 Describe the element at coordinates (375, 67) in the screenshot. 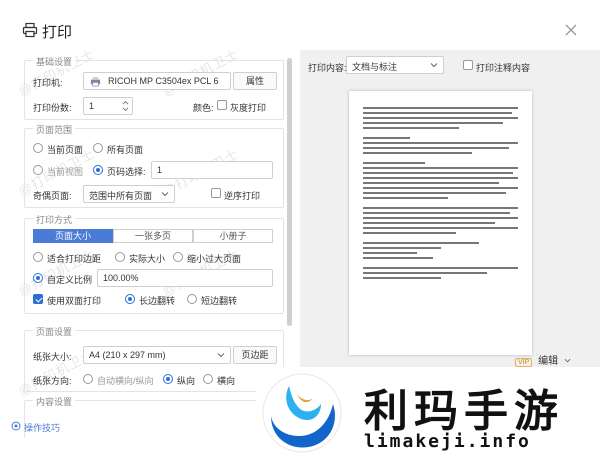

I see `print-content-value: 文档与标注` at that location.